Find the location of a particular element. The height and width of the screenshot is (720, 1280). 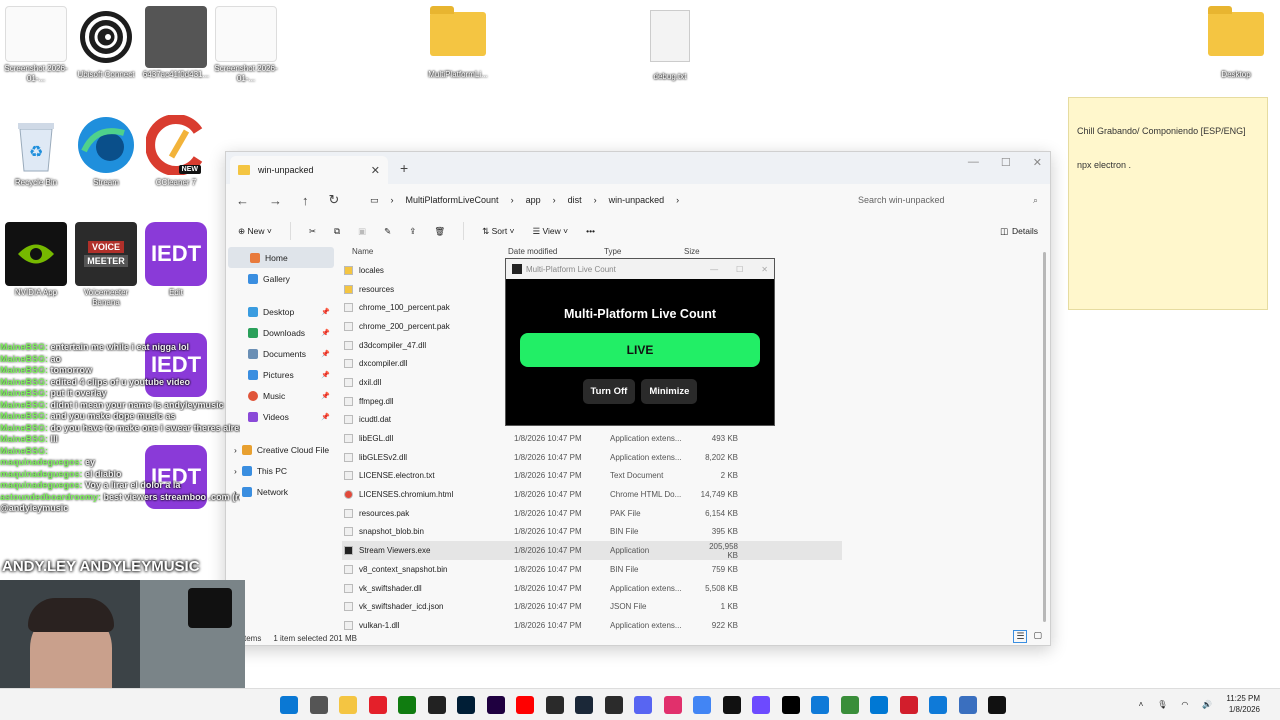

taskbar-edge-icon is located at coordinates (820, 705).